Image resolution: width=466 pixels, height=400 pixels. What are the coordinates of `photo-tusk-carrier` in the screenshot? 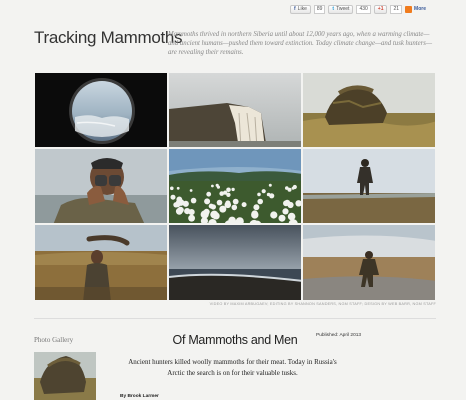 It's located at (101, 262).